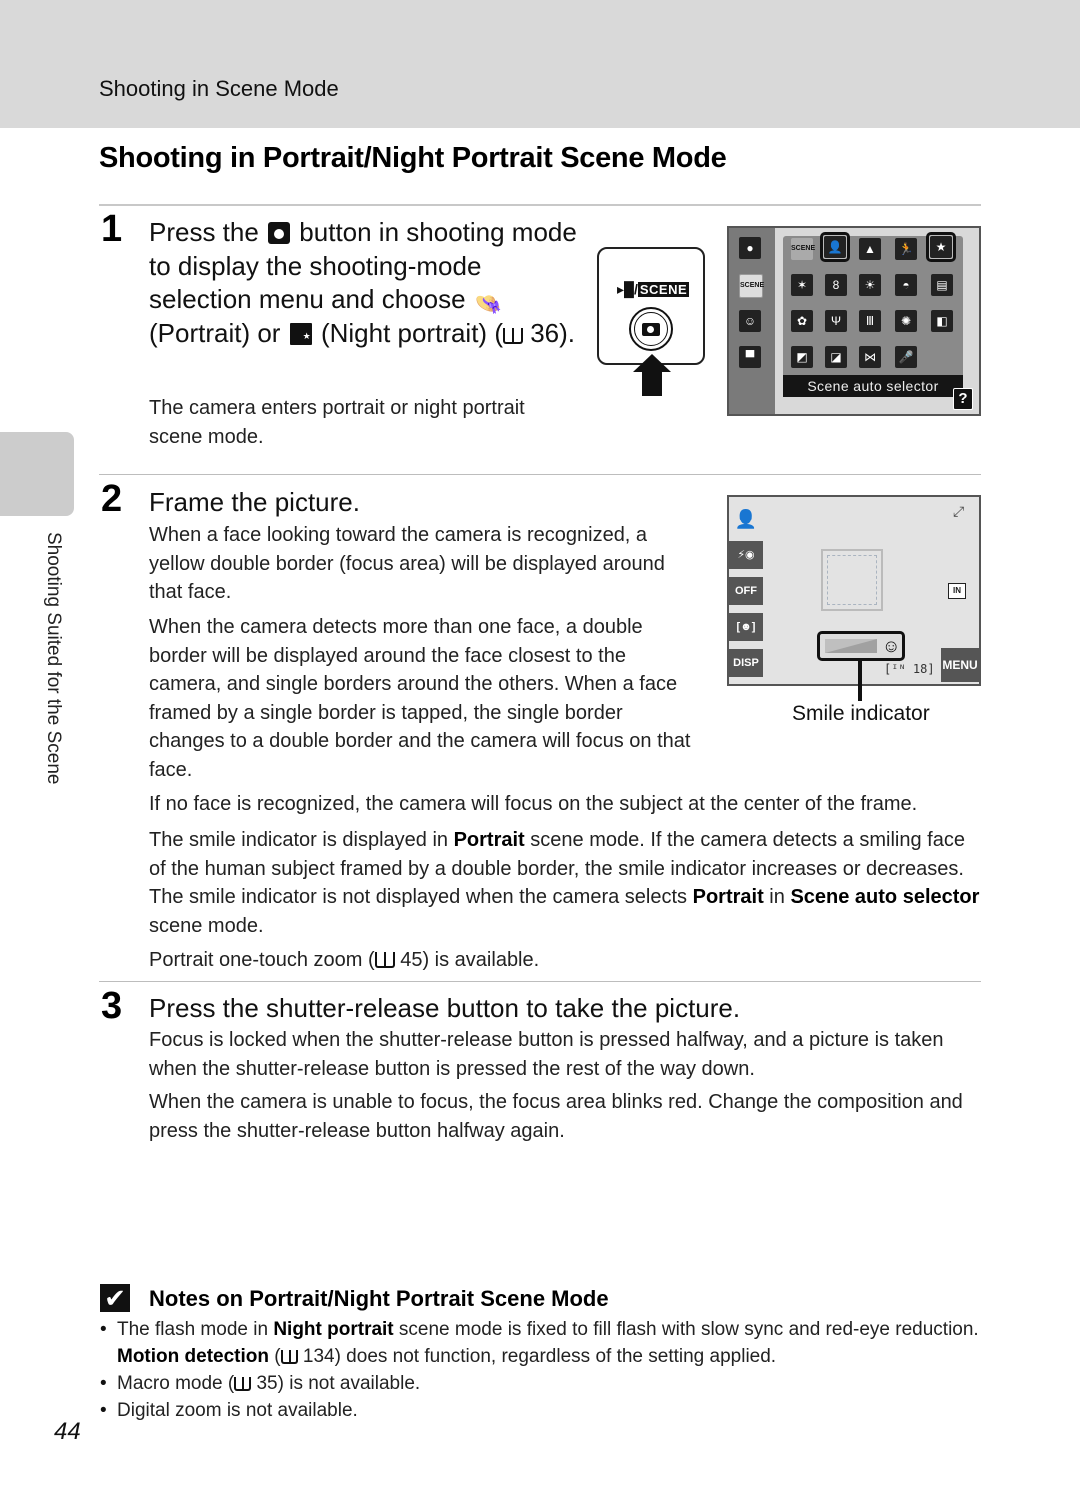 Image resolution: width=1080 pixels, height=1486 pixels. What do you see at coordinates (942, 321) in the screenshot?
I see `copy-icon: ◧` at bounding box center [942, 321].